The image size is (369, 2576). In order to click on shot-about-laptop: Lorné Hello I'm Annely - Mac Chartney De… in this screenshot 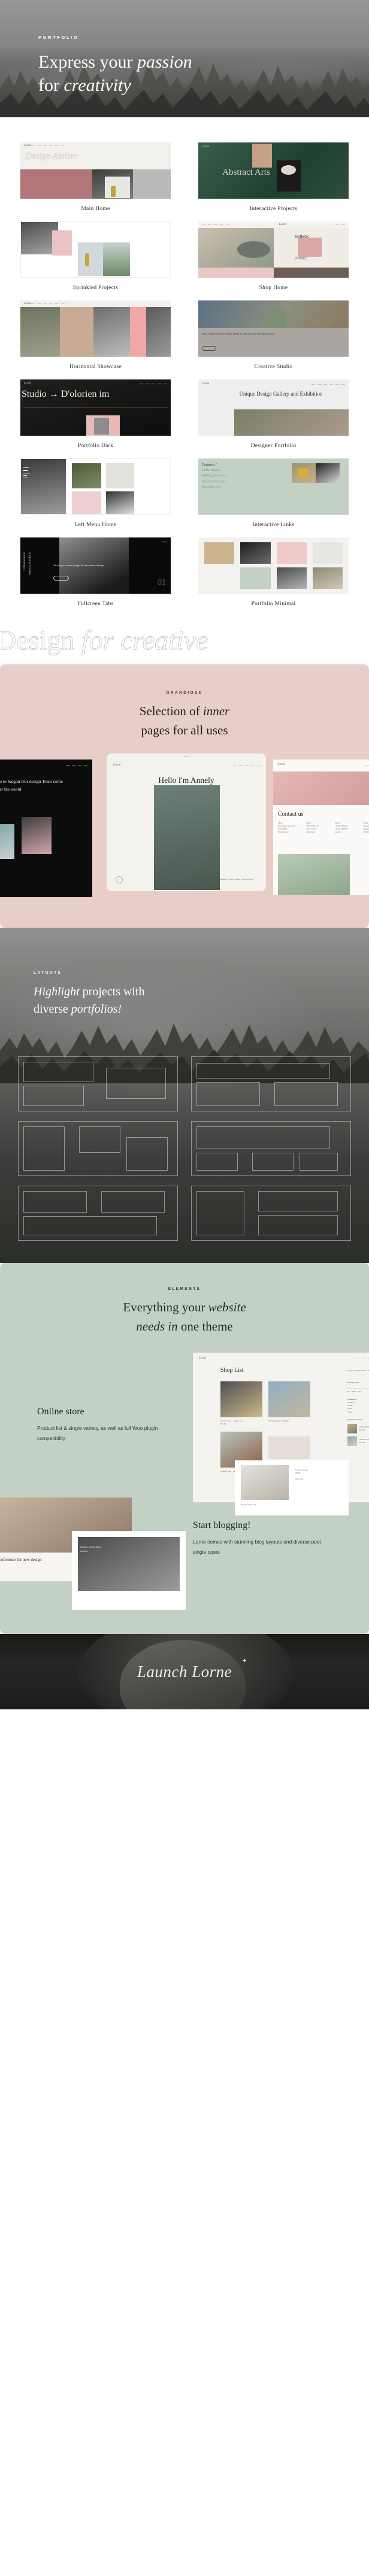, I will do `click(186, 822)`.